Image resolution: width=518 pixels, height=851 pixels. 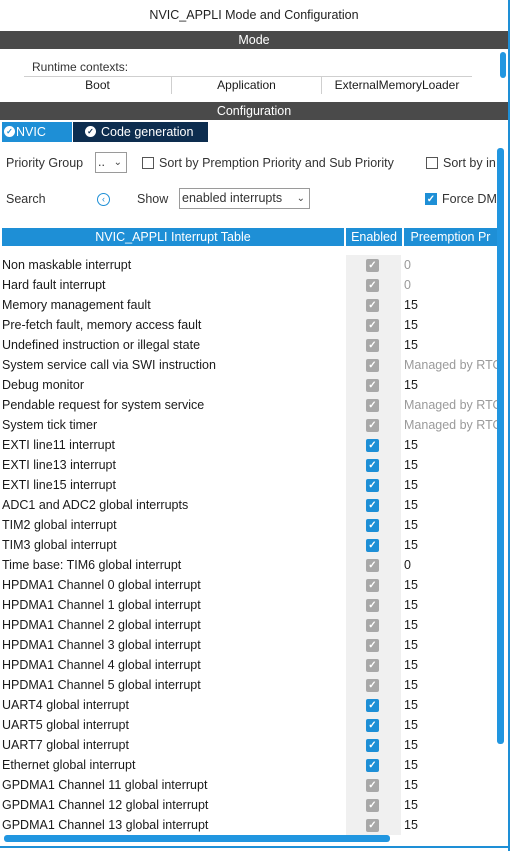 I want to click on table-row: HPDMA1 Channel 4 global interrupt ✓ 15, so click(x=248, y=665).